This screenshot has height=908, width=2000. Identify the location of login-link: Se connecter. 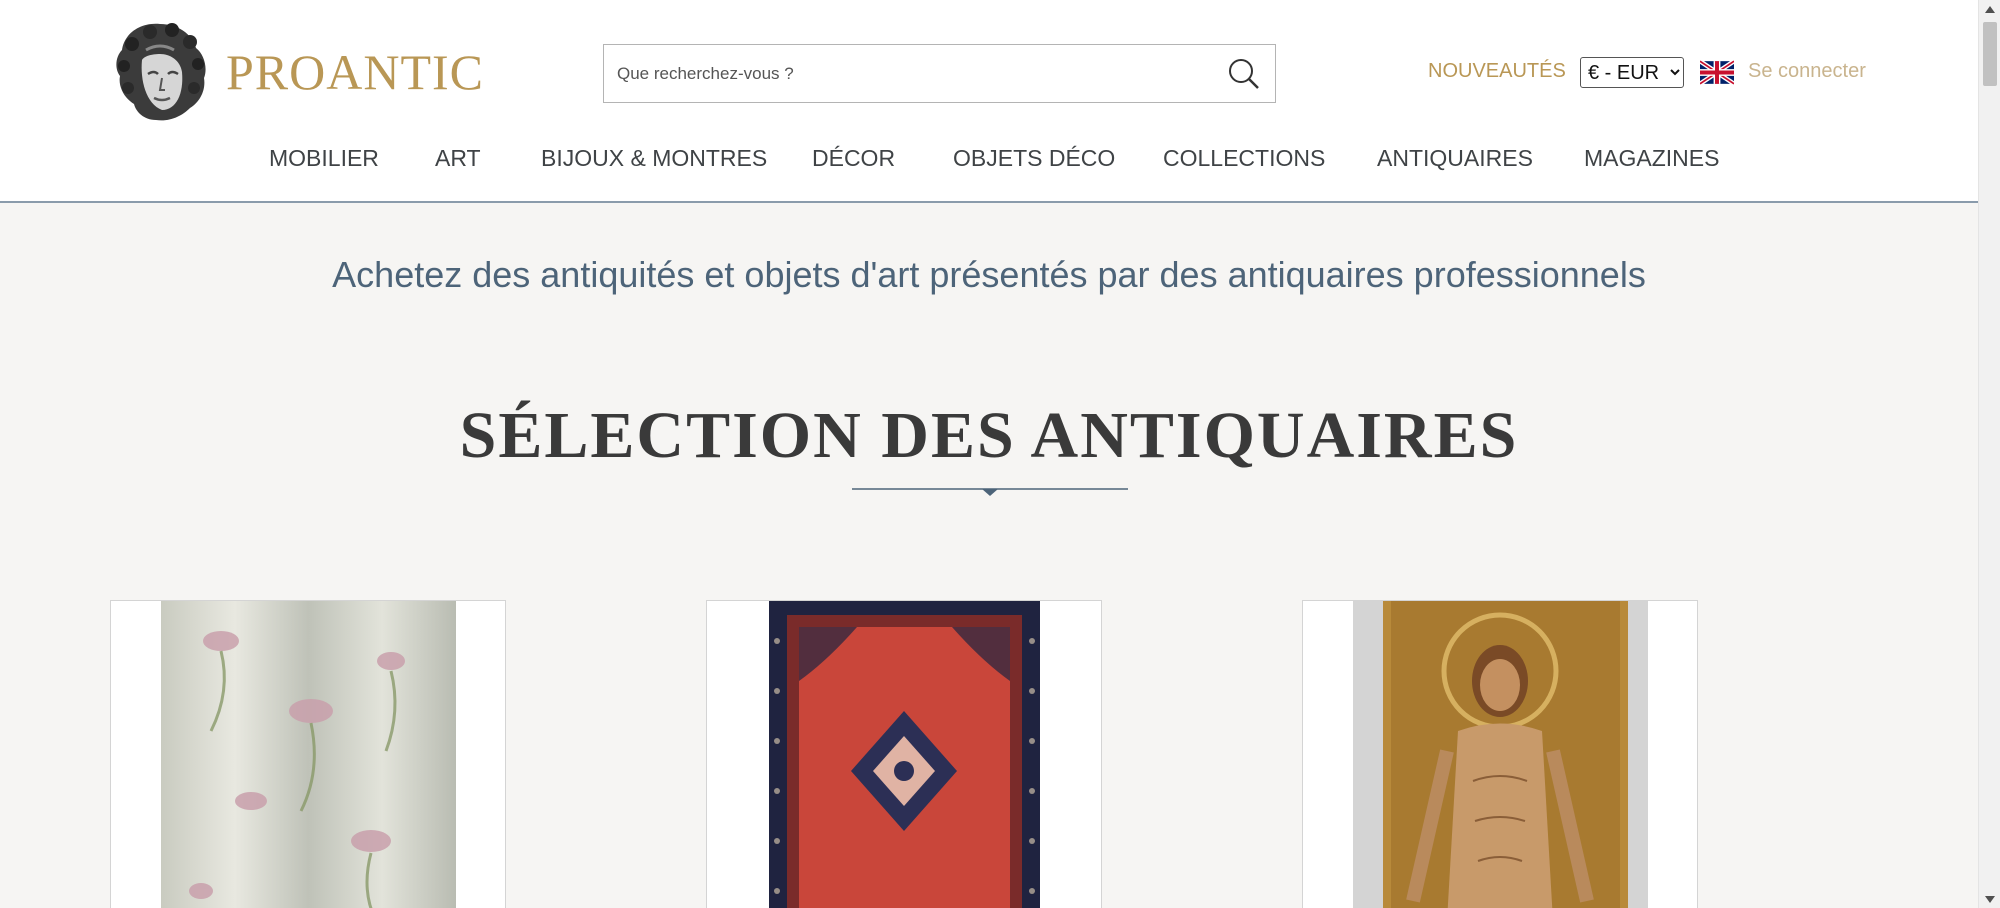
(1807, 71).